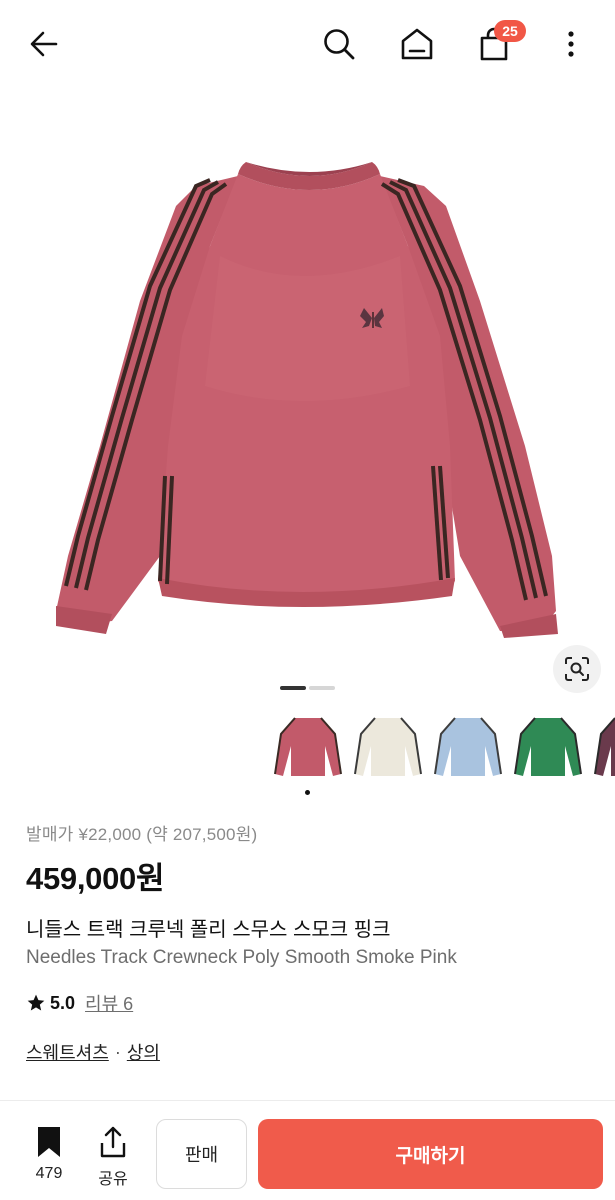 This screenshot has width=615, height=1200. What do you see at coordinates (499, 43) in the screenshot?
I see `cart-button: 25` at bounding box center [499, 43].